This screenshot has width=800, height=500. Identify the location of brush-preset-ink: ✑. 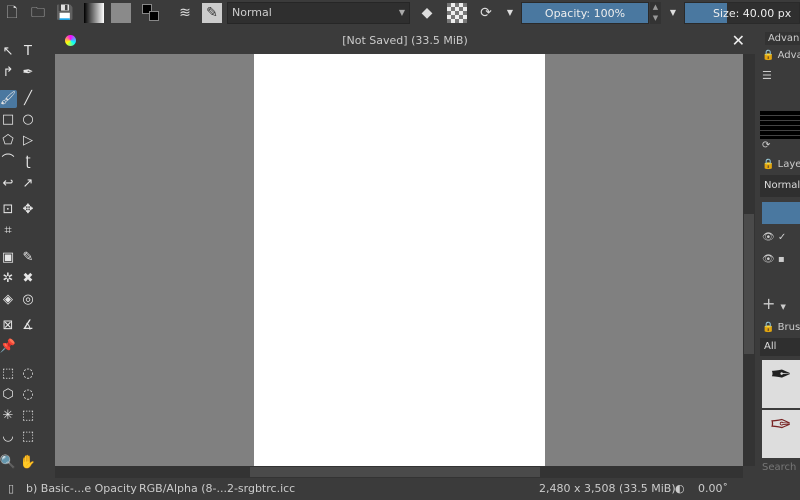
(781, 434).